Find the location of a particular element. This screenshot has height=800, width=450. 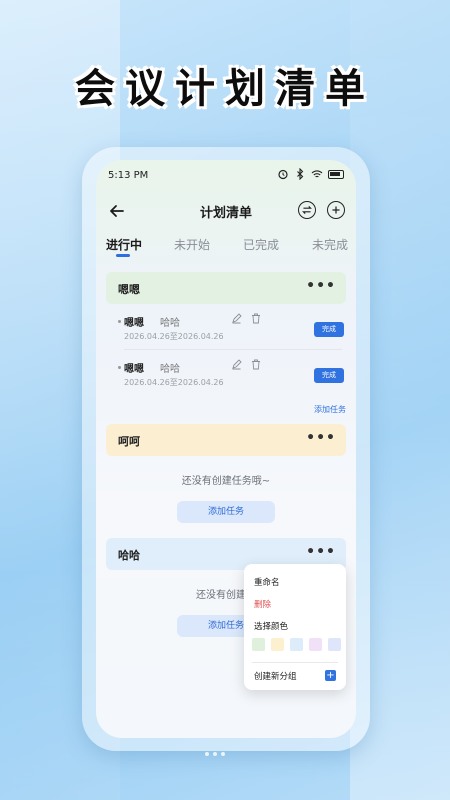

color-swatch-blue is located at coordinates (296, 644).